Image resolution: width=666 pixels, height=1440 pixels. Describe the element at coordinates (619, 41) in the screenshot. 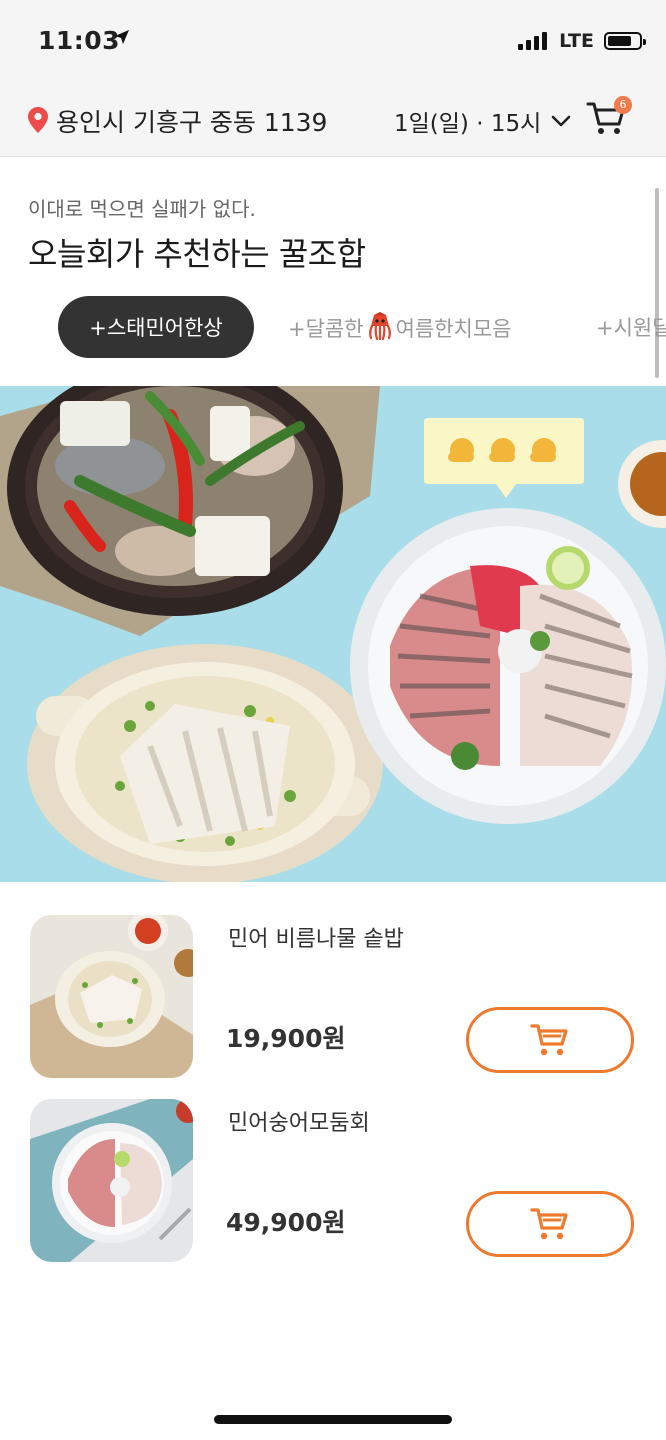

I see `battery-level` at that location.